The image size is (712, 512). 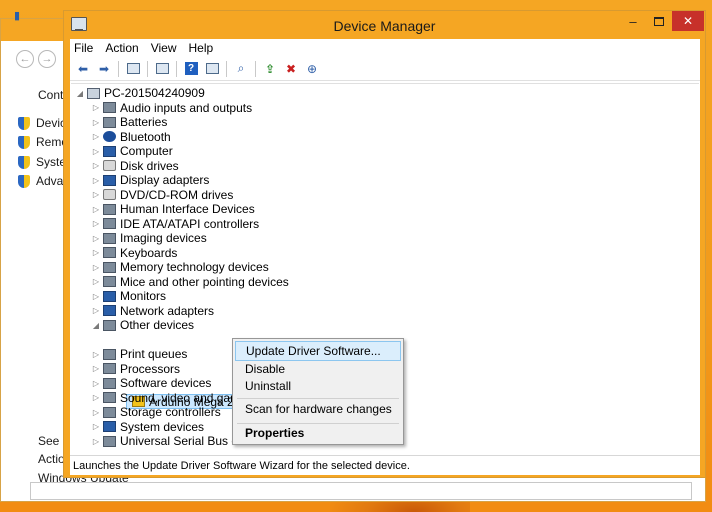 I want to click on close-button: ✕, so click(x=688, y=21).